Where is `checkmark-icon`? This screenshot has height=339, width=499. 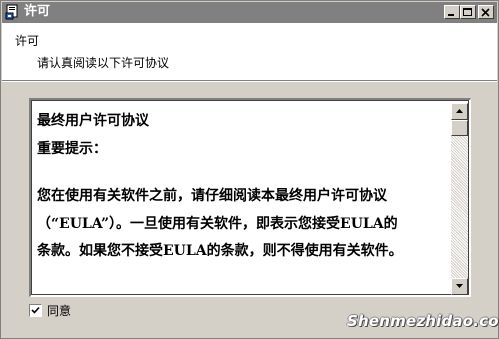
checkmark-icon is located at coordinates (35, 310).